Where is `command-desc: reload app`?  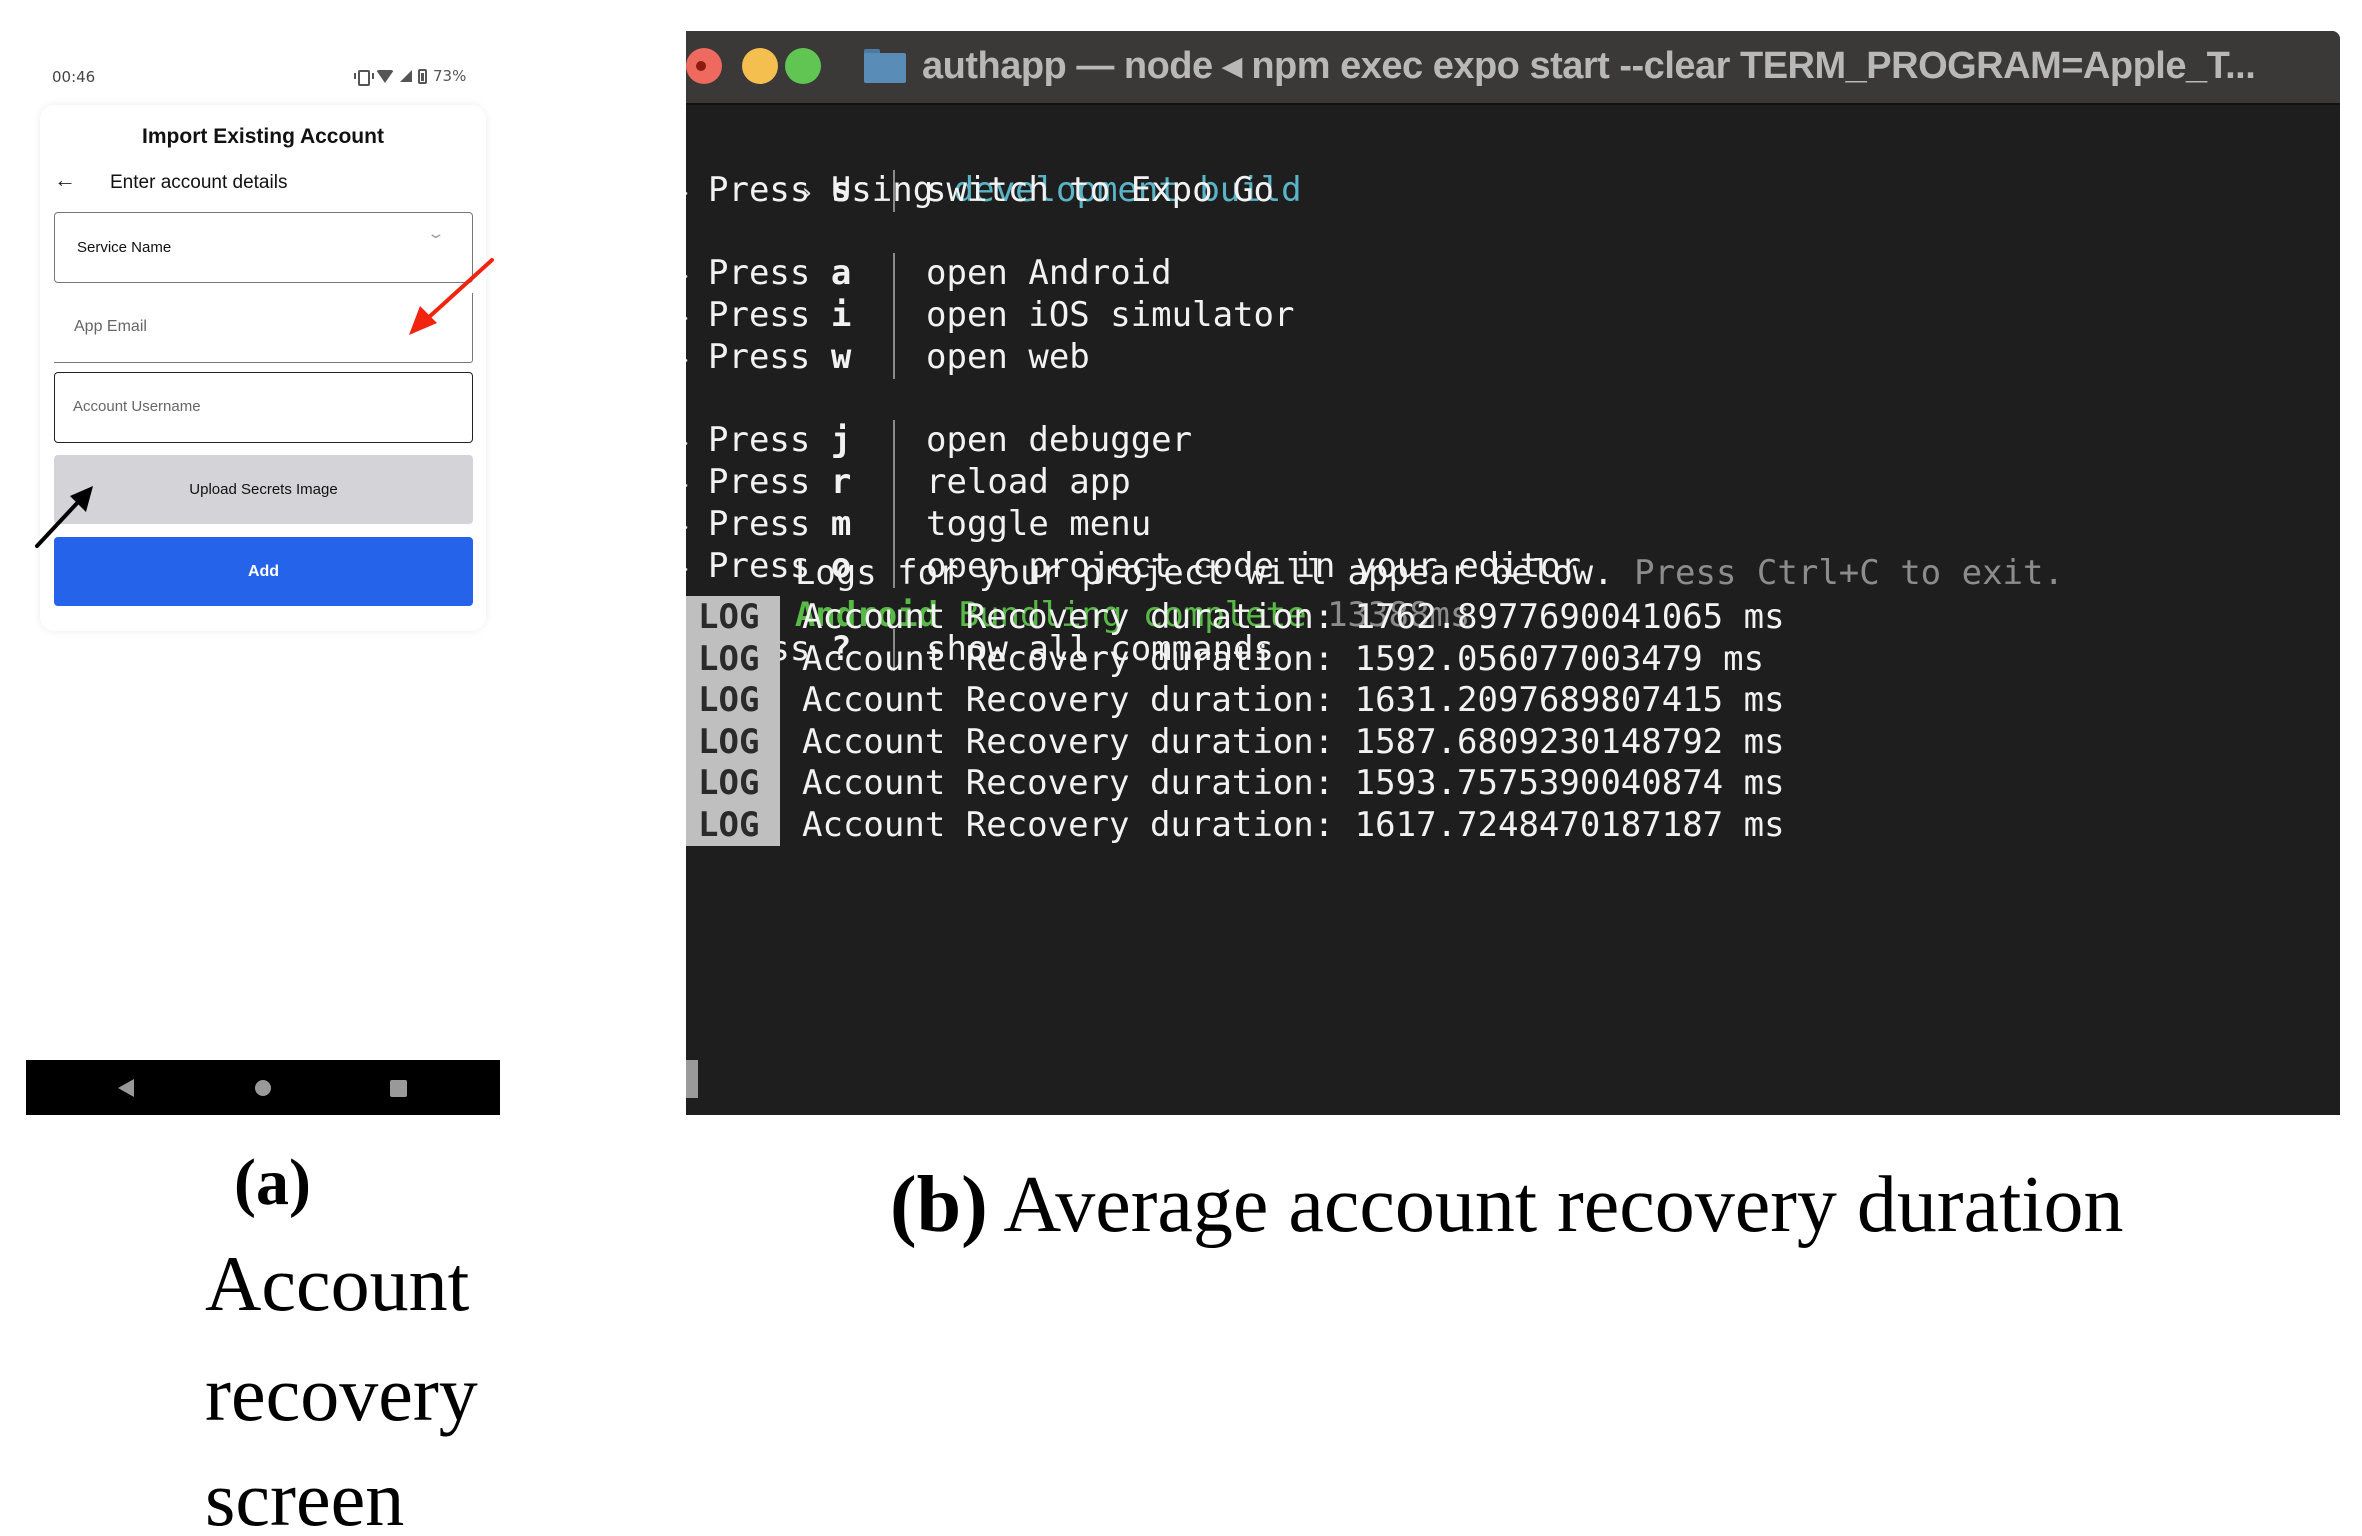
command-desc: reload app is located at coordinates (1028, 482).